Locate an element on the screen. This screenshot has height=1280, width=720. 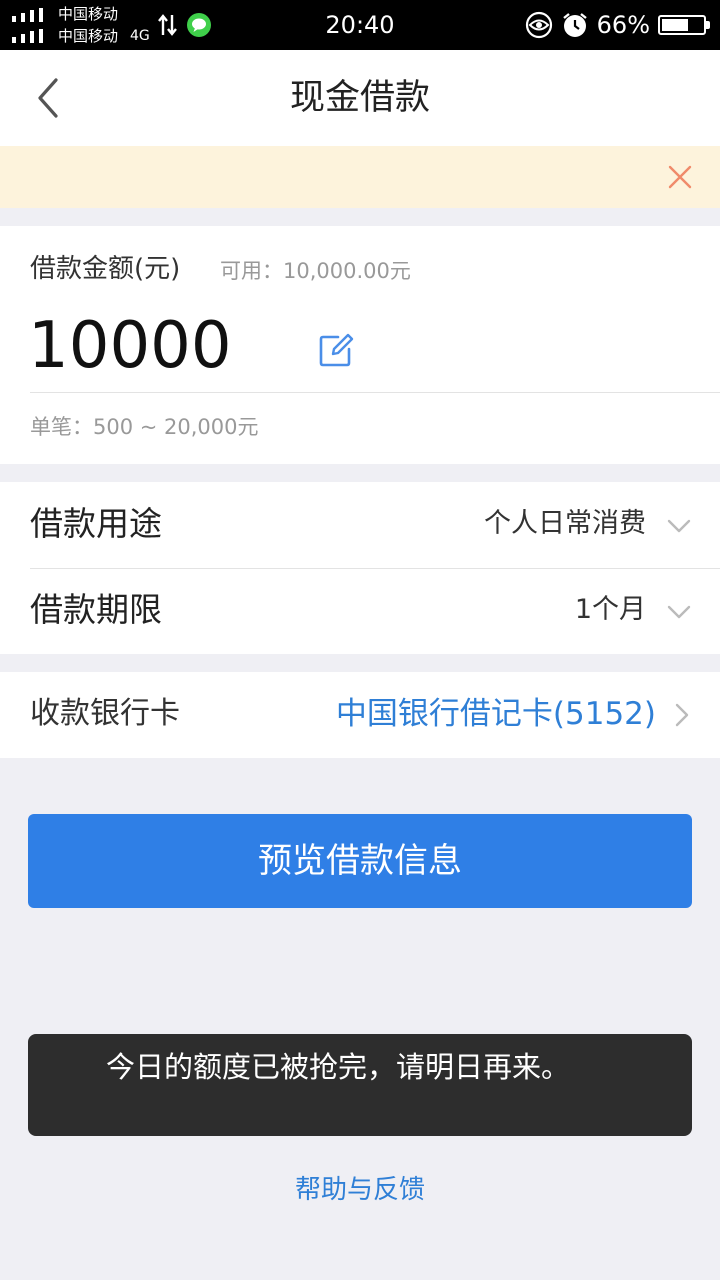
loan-options-card: 借款用途 个人日常消费 借款期限 1个月 is located at coordinates (360, 568).